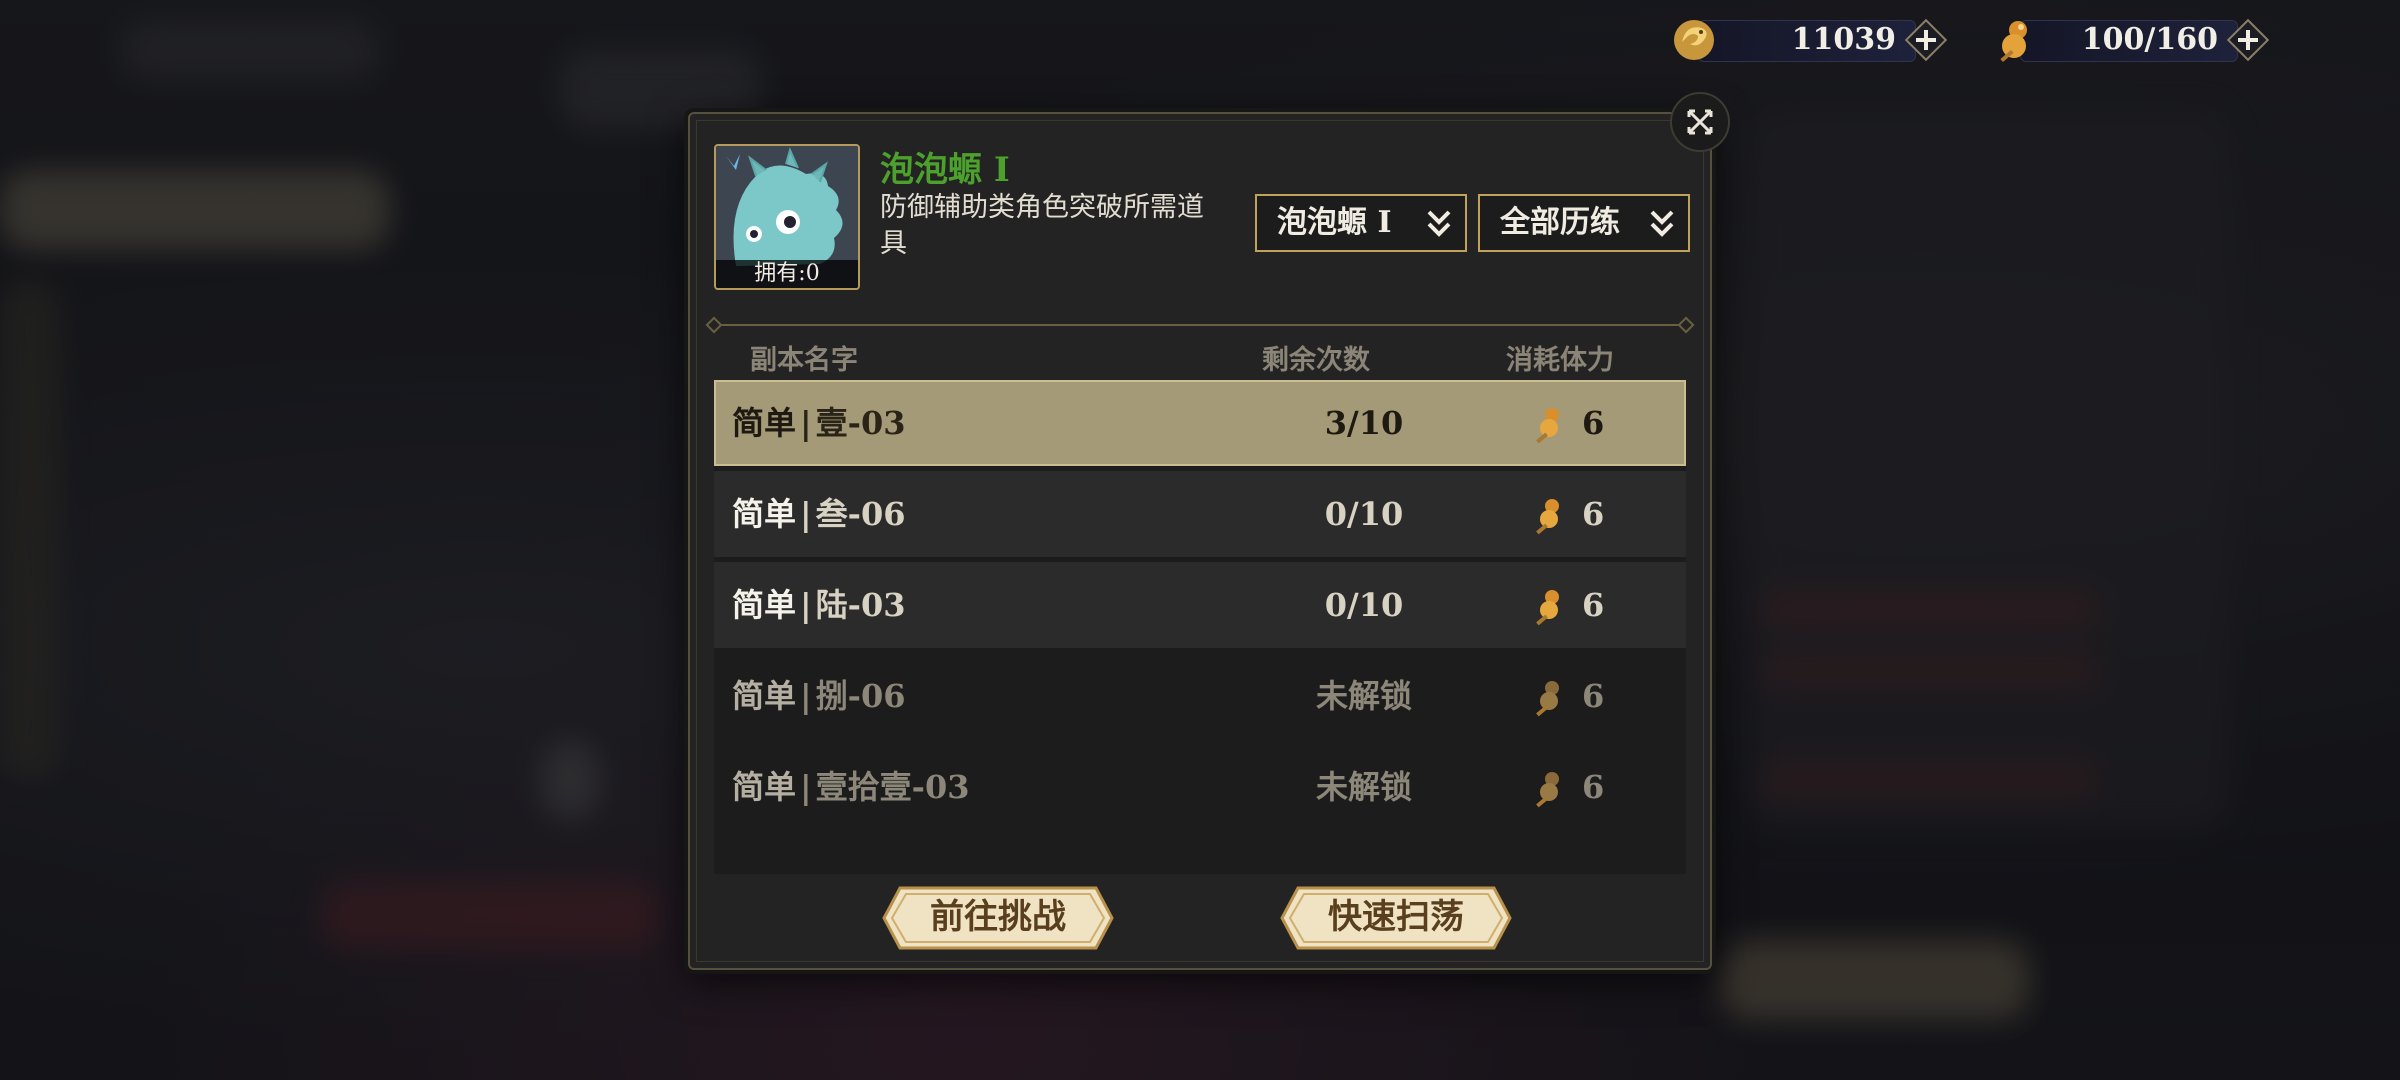 The height and width of the screenshot is (1080, 2400). What do you see at coordinates (860, 423) in the screenshot?
I see `stage-id: 壹-03` at bounding box center [860, 423].